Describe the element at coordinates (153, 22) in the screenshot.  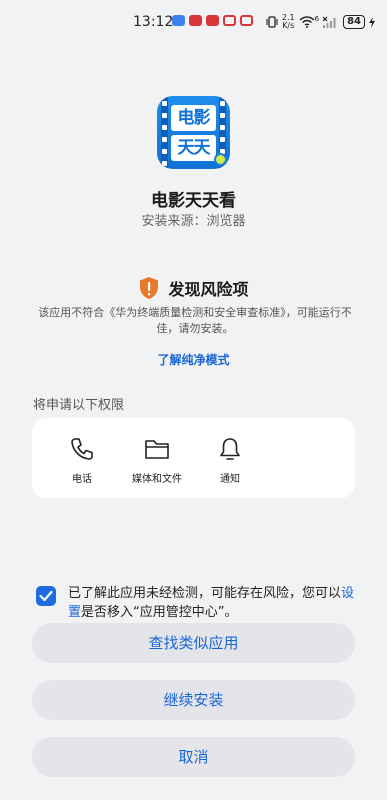
I see `status-time: 13:12` at that location.